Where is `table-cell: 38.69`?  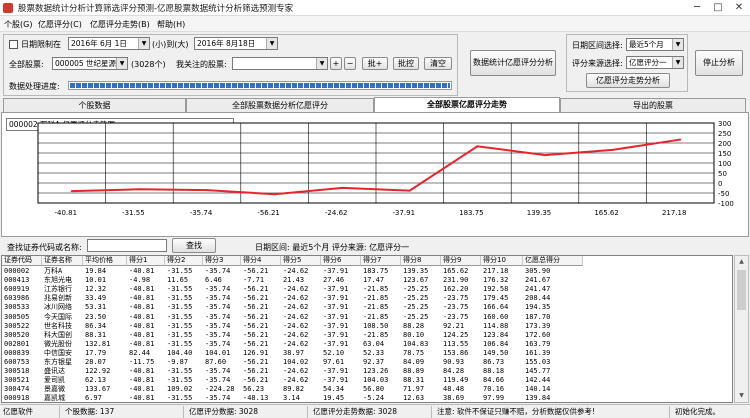
table-cell: 38.69 is located at coordinates (454, 398).